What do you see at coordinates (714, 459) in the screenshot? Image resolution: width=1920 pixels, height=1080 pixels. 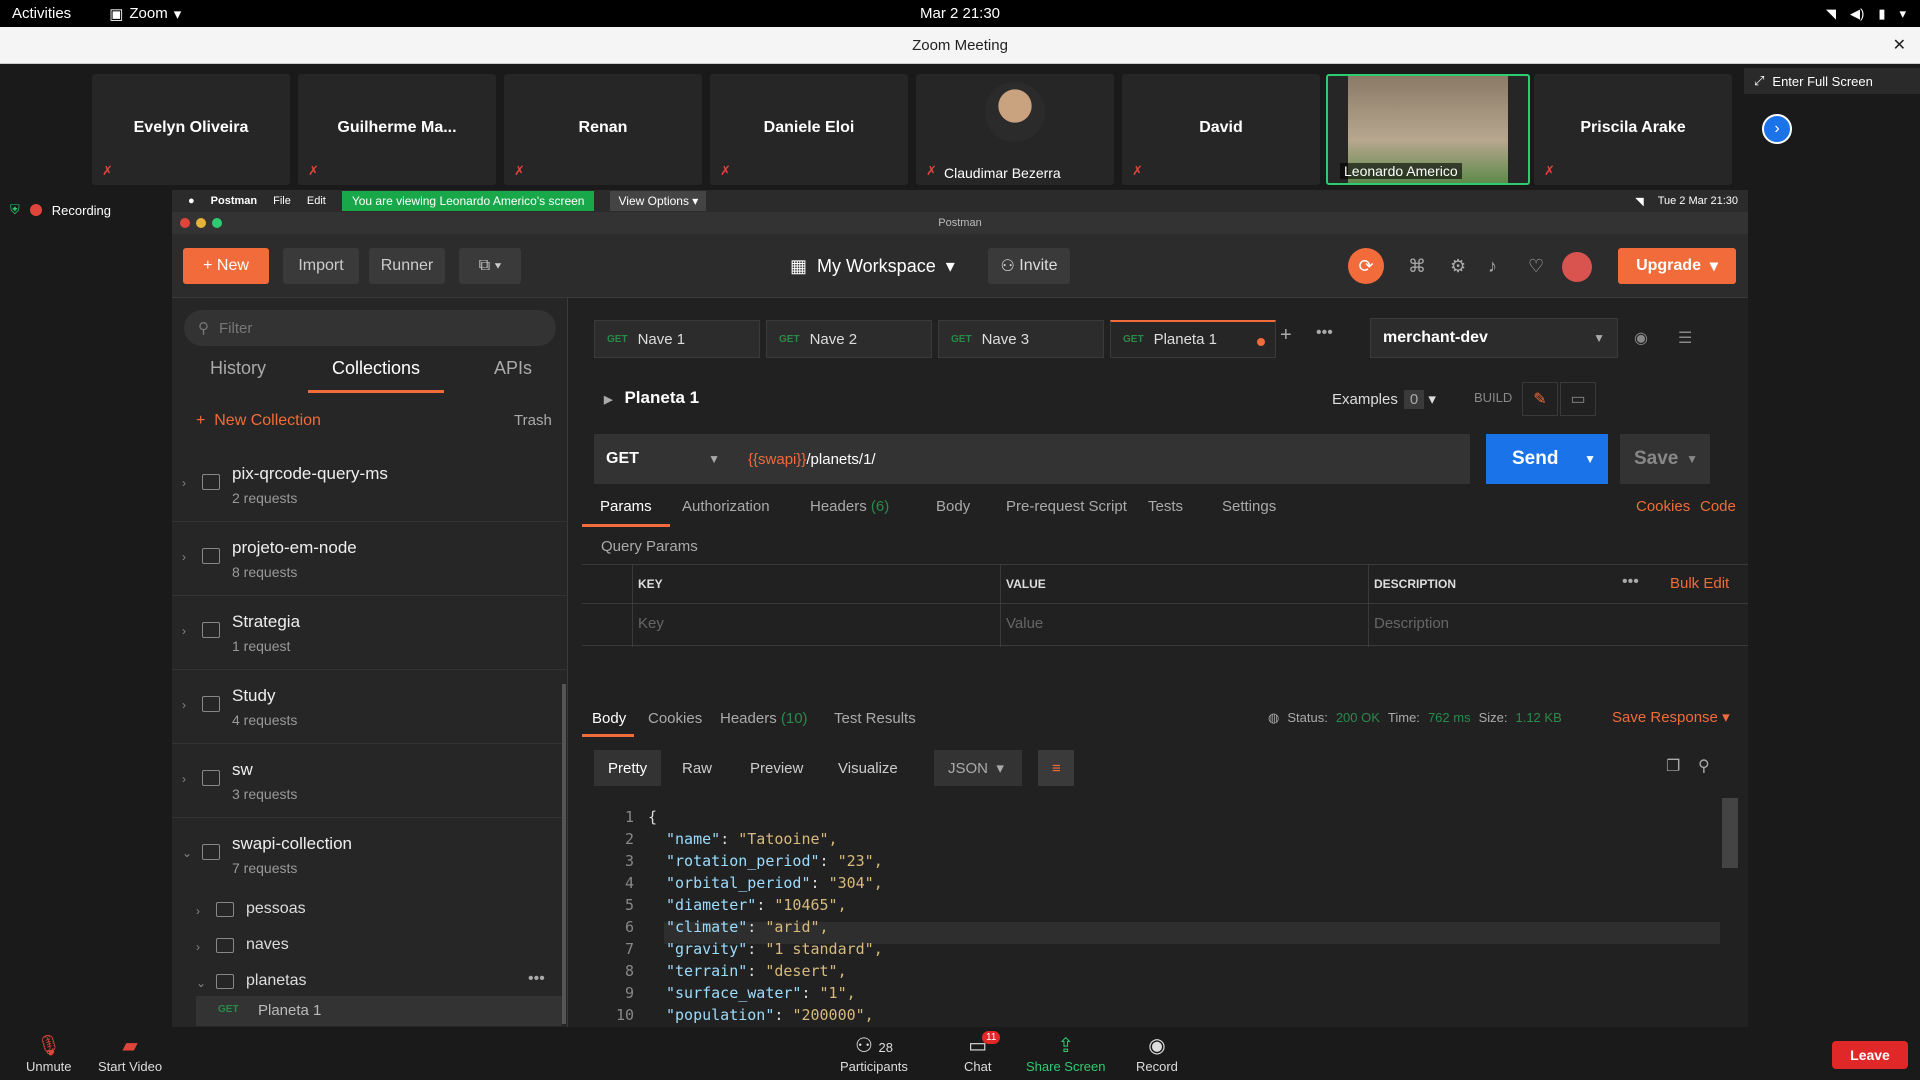 I see `chevron-down-icon: ▼` at bounding box center [714, 459].